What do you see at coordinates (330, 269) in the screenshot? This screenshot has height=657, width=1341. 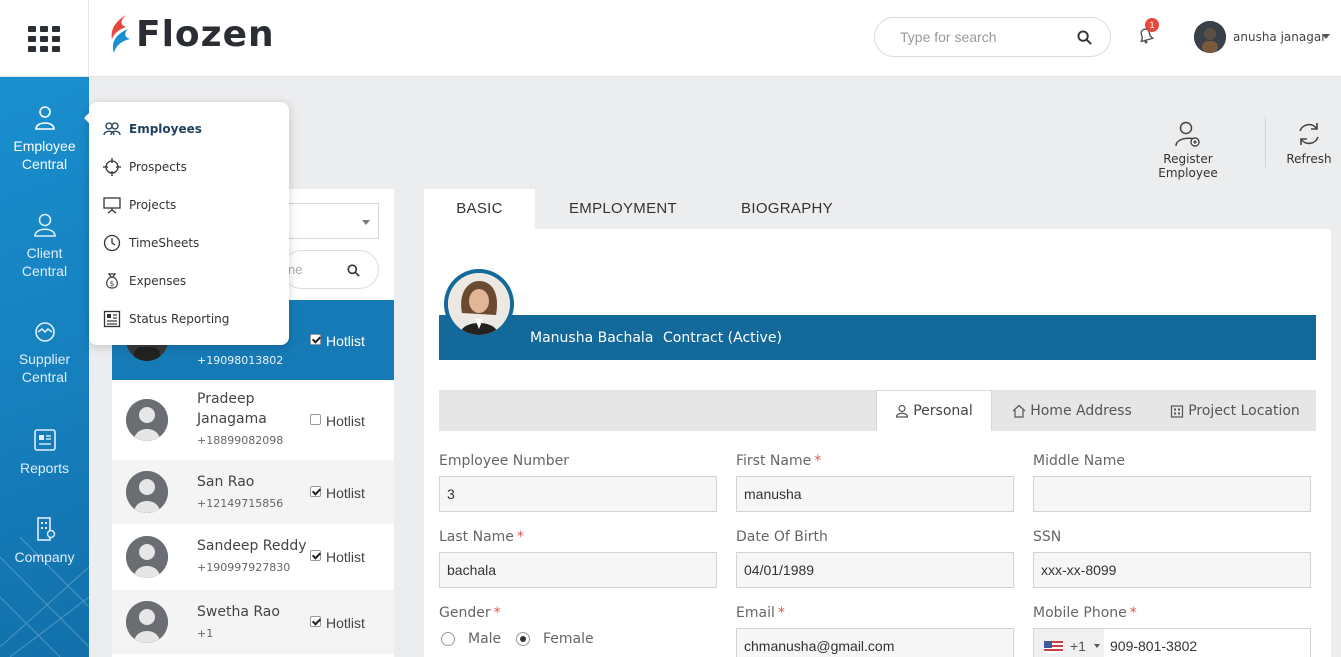 I see `employee-search: ne` at bounding box center [330, 269].